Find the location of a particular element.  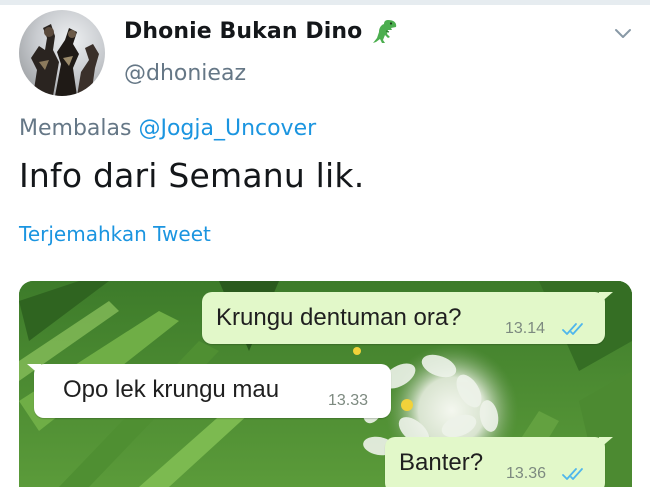

bubble-tail-incoming is located at coordinates (34, 370).